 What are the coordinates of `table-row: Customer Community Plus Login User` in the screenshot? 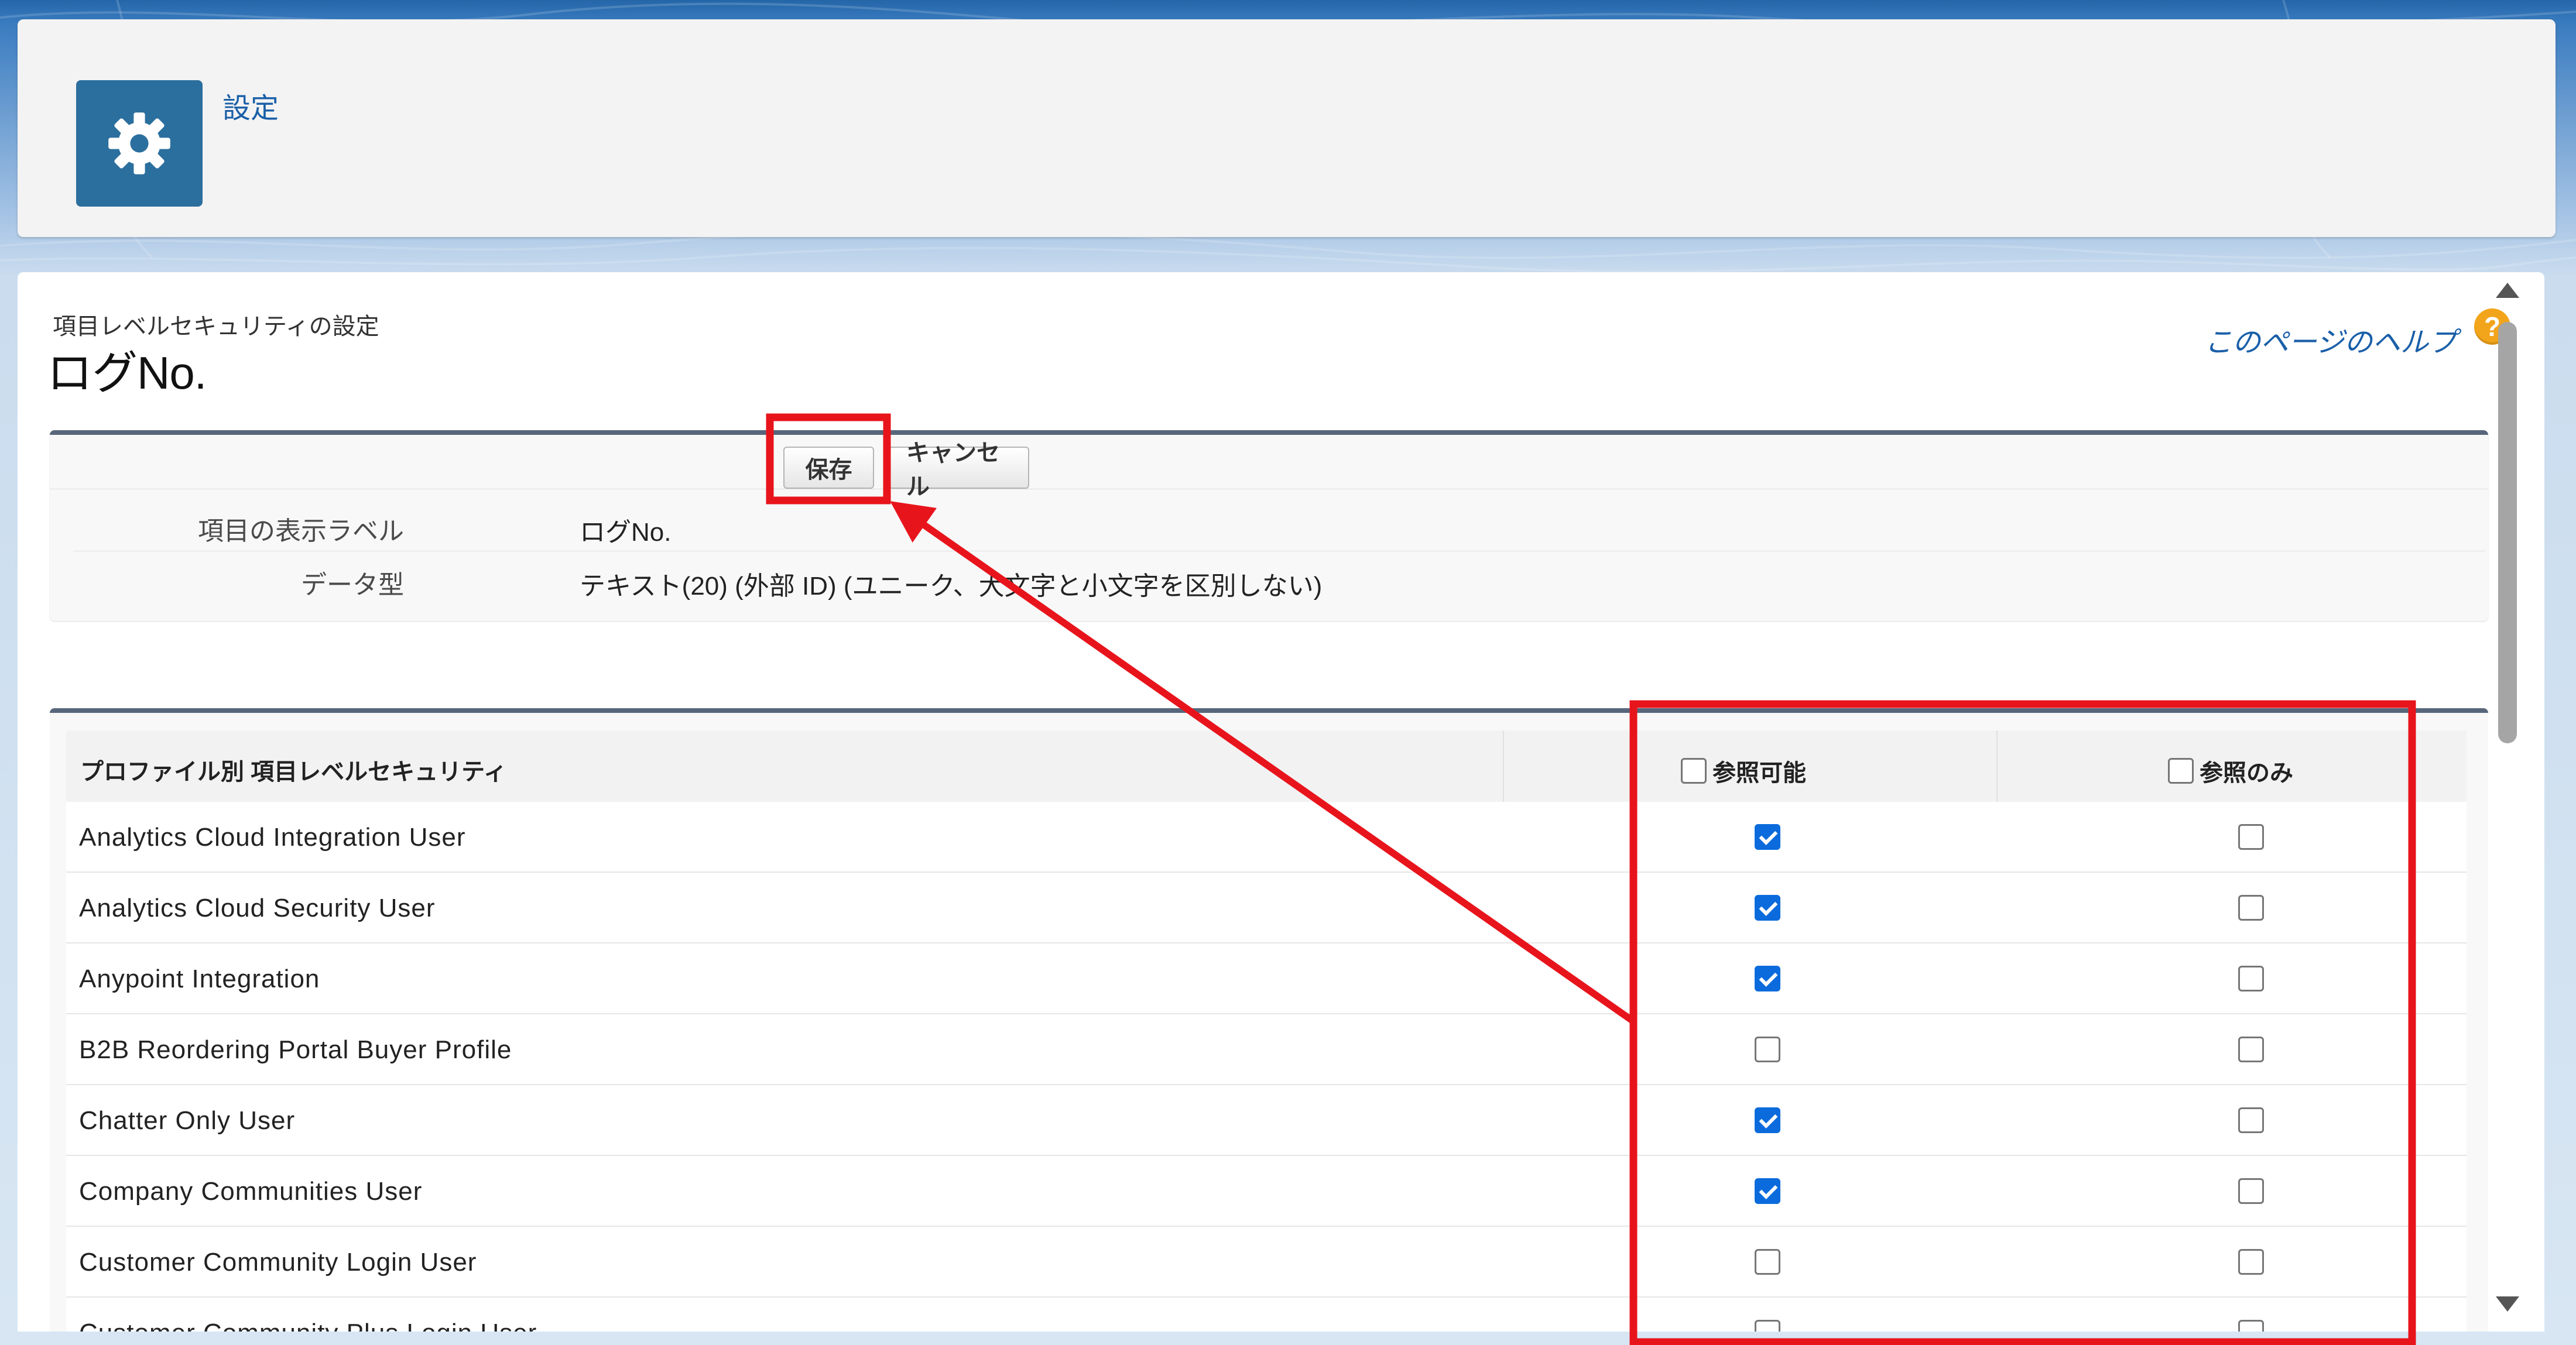 It's located at (1266, 1315).